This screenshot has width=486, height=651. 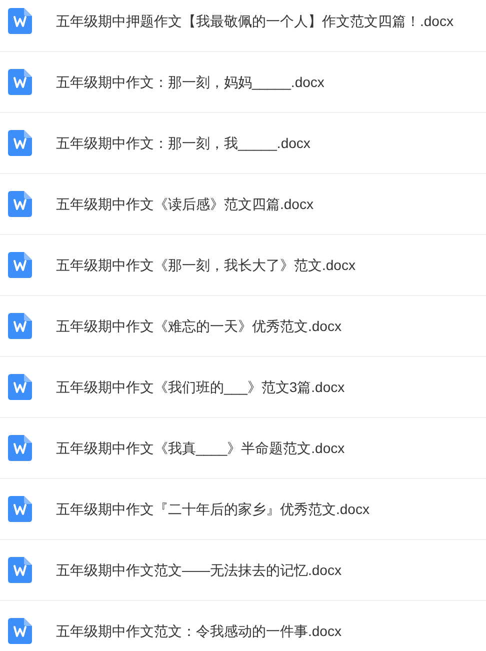 What do you see at coordinates (255, 21) in the screenshot?
I see `file-name: 五年级期中押题作文【我最敬佩的一个人】作文范文四篇！.docx` at bounding box center [255, 21].